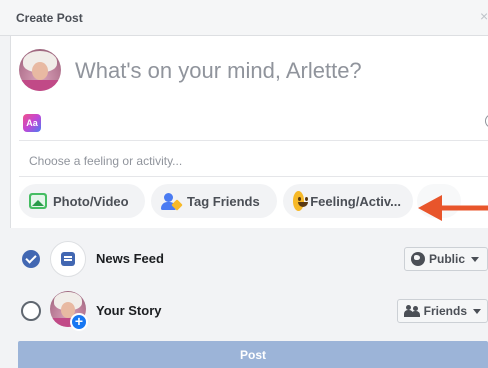 The image size is (488, 368). I want to click on close-icon: ×, so click(484, 16).